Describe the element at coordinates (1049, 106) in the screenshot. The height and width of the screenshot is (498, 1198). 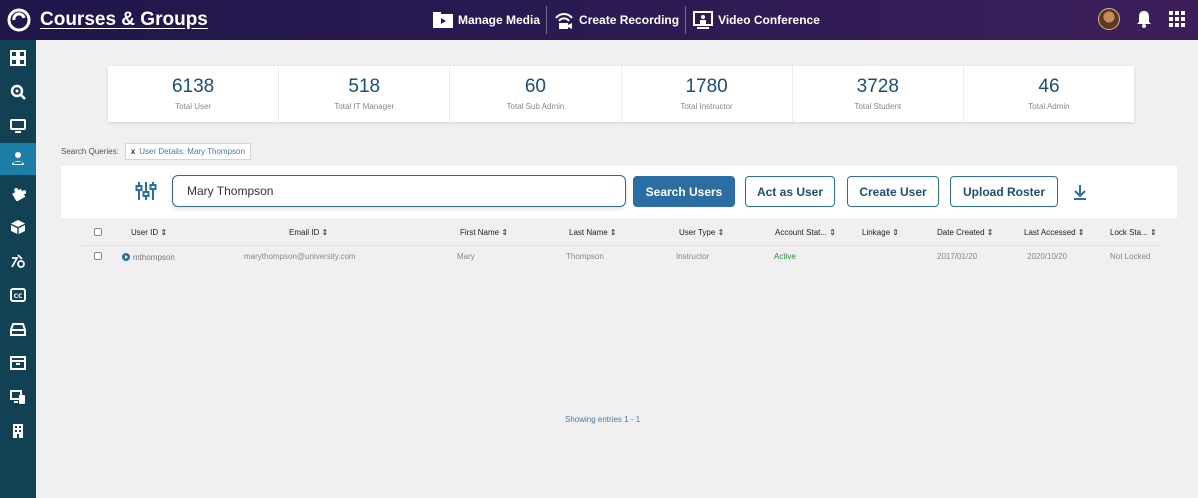
I see `stat-label: Total Admin` at that location.